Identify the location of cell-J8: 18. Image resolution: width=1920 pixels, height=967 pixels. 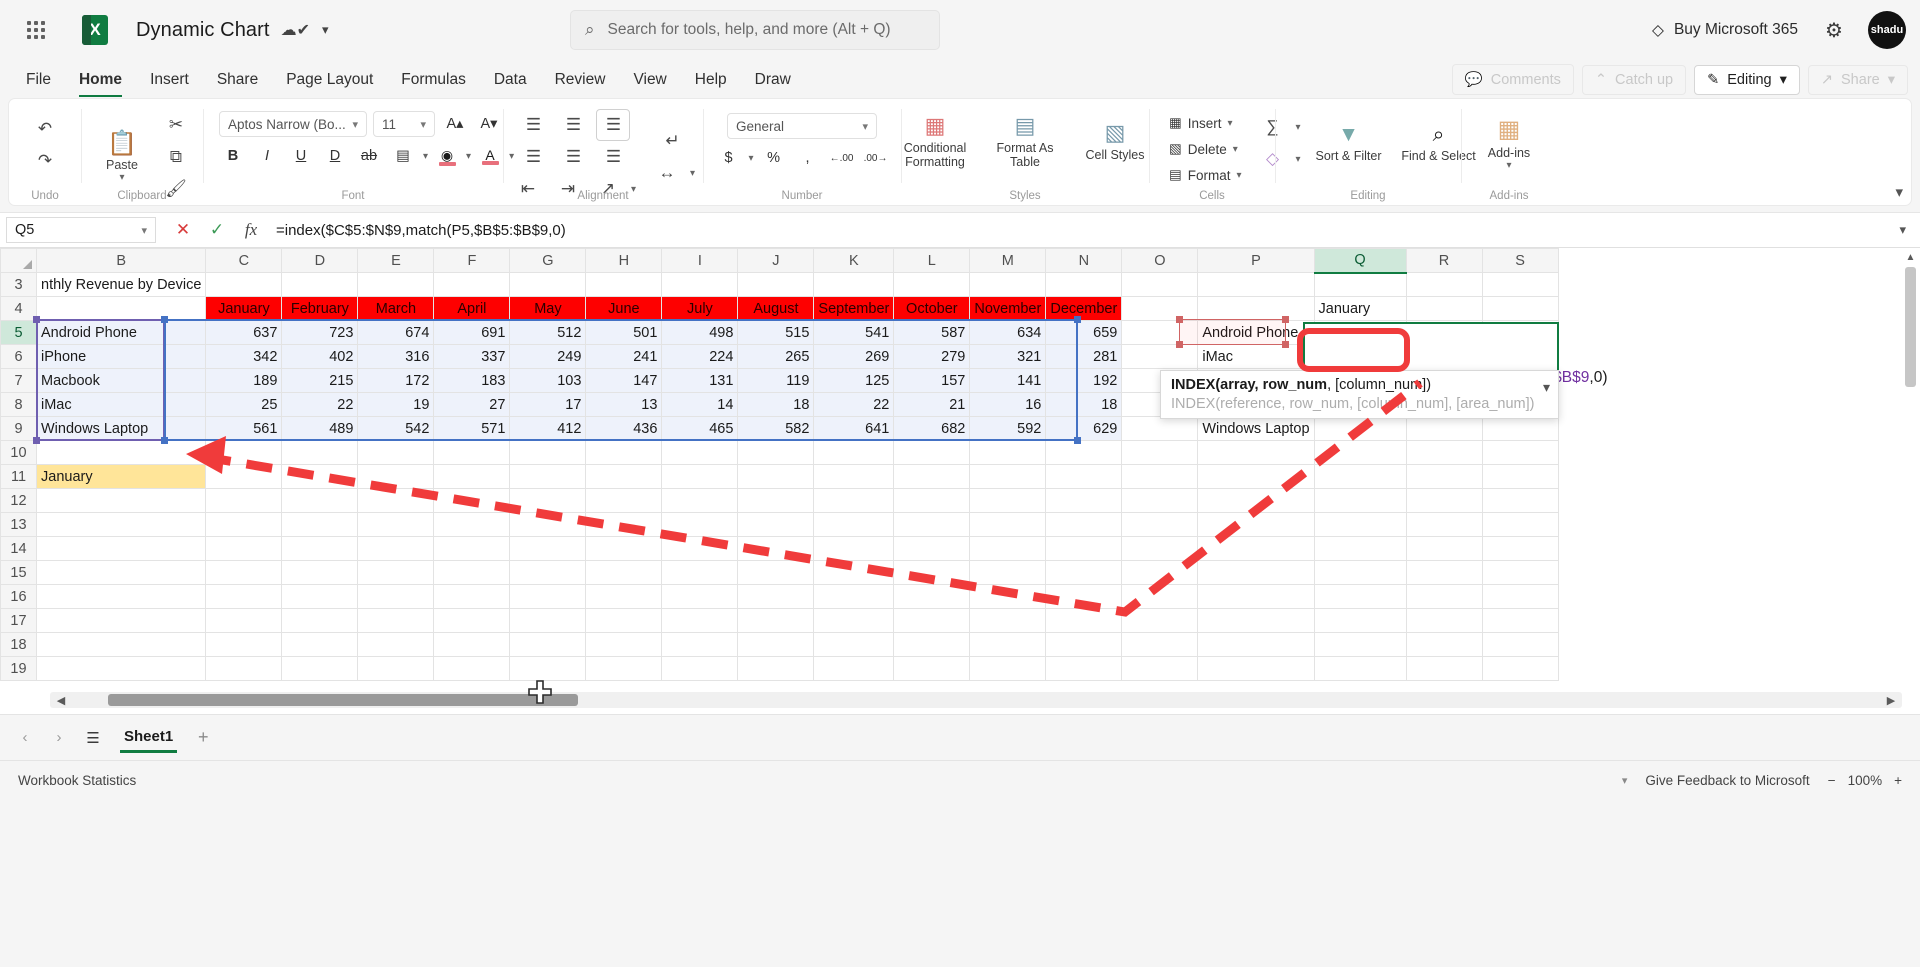
(776, 404).